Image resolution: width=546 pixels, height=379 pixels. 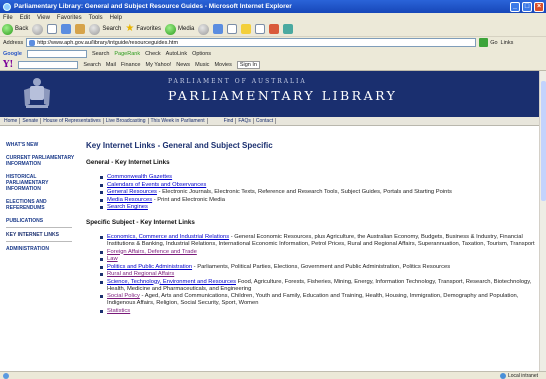 I want to click on link-law: Law, so click(x=112, y=259).